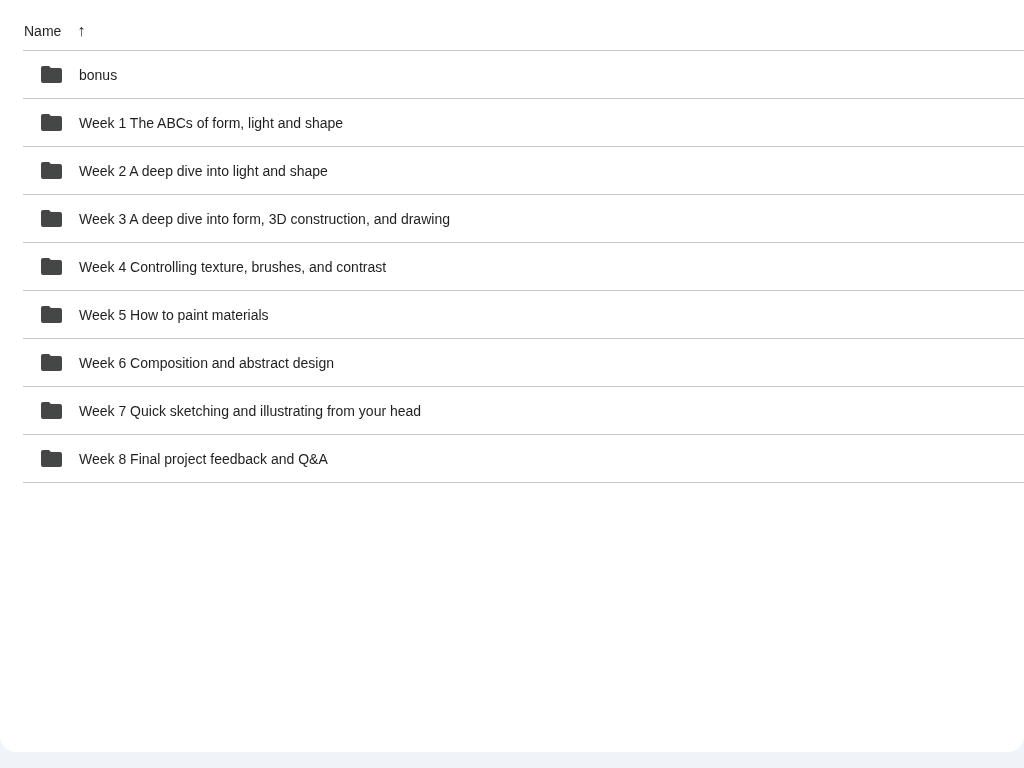 This screenshot has width=1024, height=768. I want to click on folder-name: Week 4 Controlling texture, brushes, and contrast, so click(233, 266).